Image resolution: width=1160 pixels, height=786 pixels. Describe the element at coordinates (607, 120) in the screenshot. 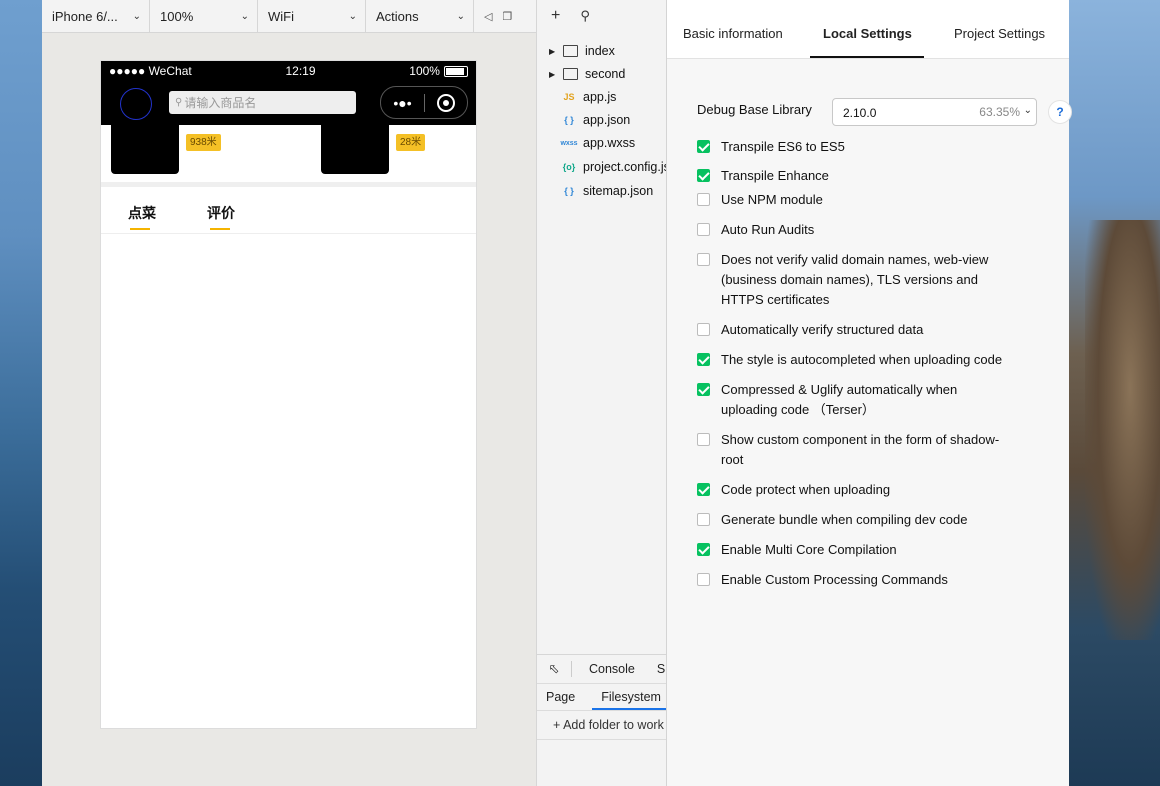

I see `tree-item-label: app.json` at that location.